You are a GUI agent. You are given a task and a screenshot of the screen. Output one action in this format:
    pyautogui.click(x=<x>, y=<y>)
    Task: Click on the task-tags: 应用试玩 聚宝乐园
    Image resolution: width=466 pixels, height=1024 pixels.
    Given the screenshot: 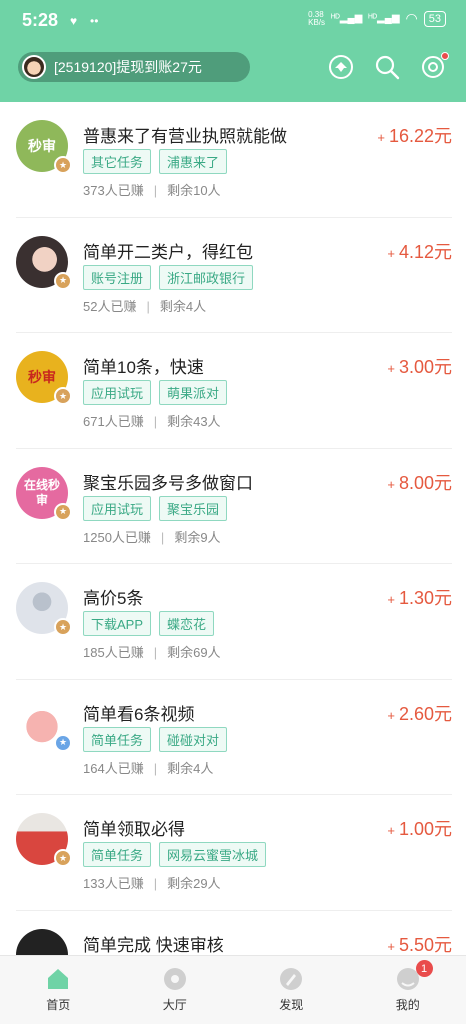 What is the action you would take?
    pyautogui.click(x=155, y=508)
    